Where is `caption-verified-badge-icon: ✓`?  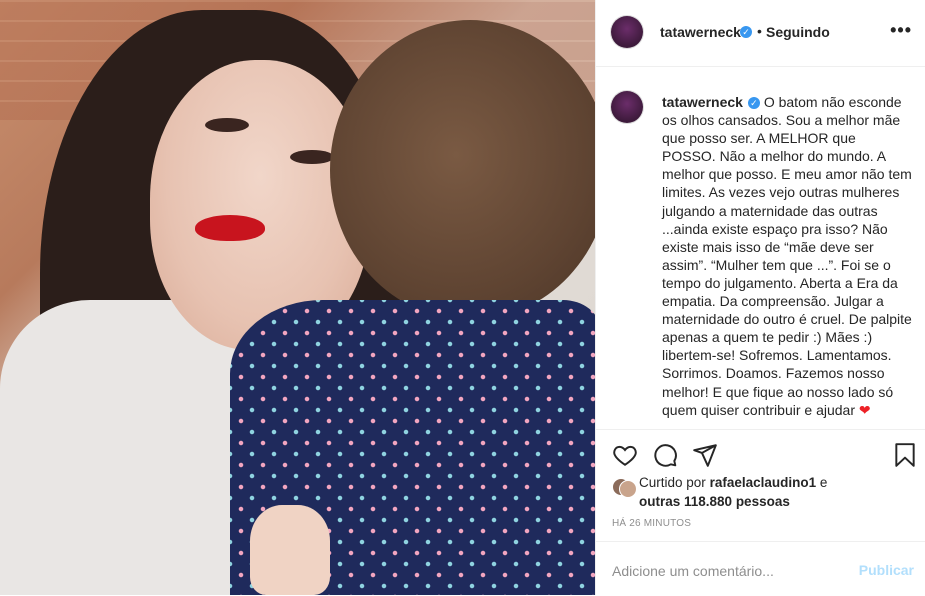
caption-verified-badge-icon: ✓ is located at coordinates (753, 103).